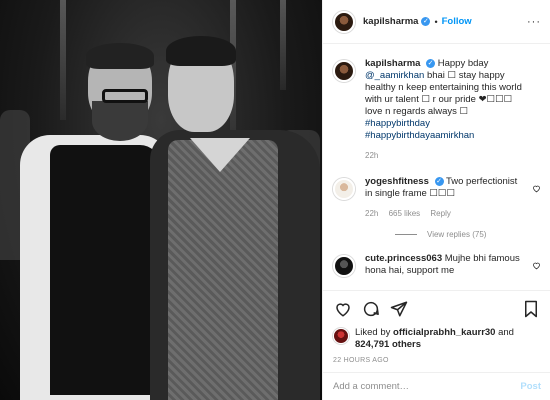  I want to click on liker-username: officialprabhh_kaurr30, so click(444, 332).